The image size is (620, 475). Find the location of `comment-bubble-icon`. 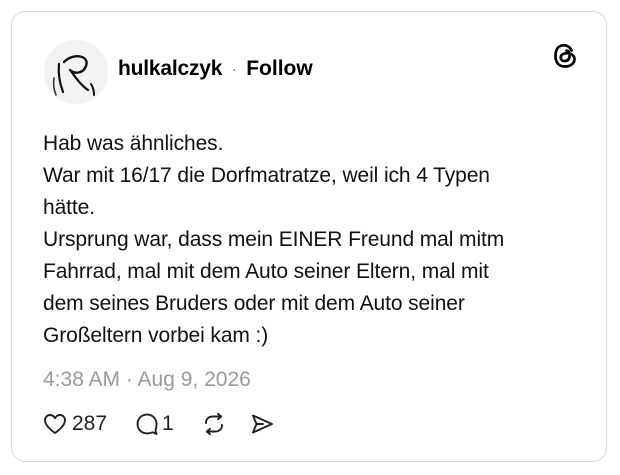

comment-bubble-icon is located at coordinates (147, 424).